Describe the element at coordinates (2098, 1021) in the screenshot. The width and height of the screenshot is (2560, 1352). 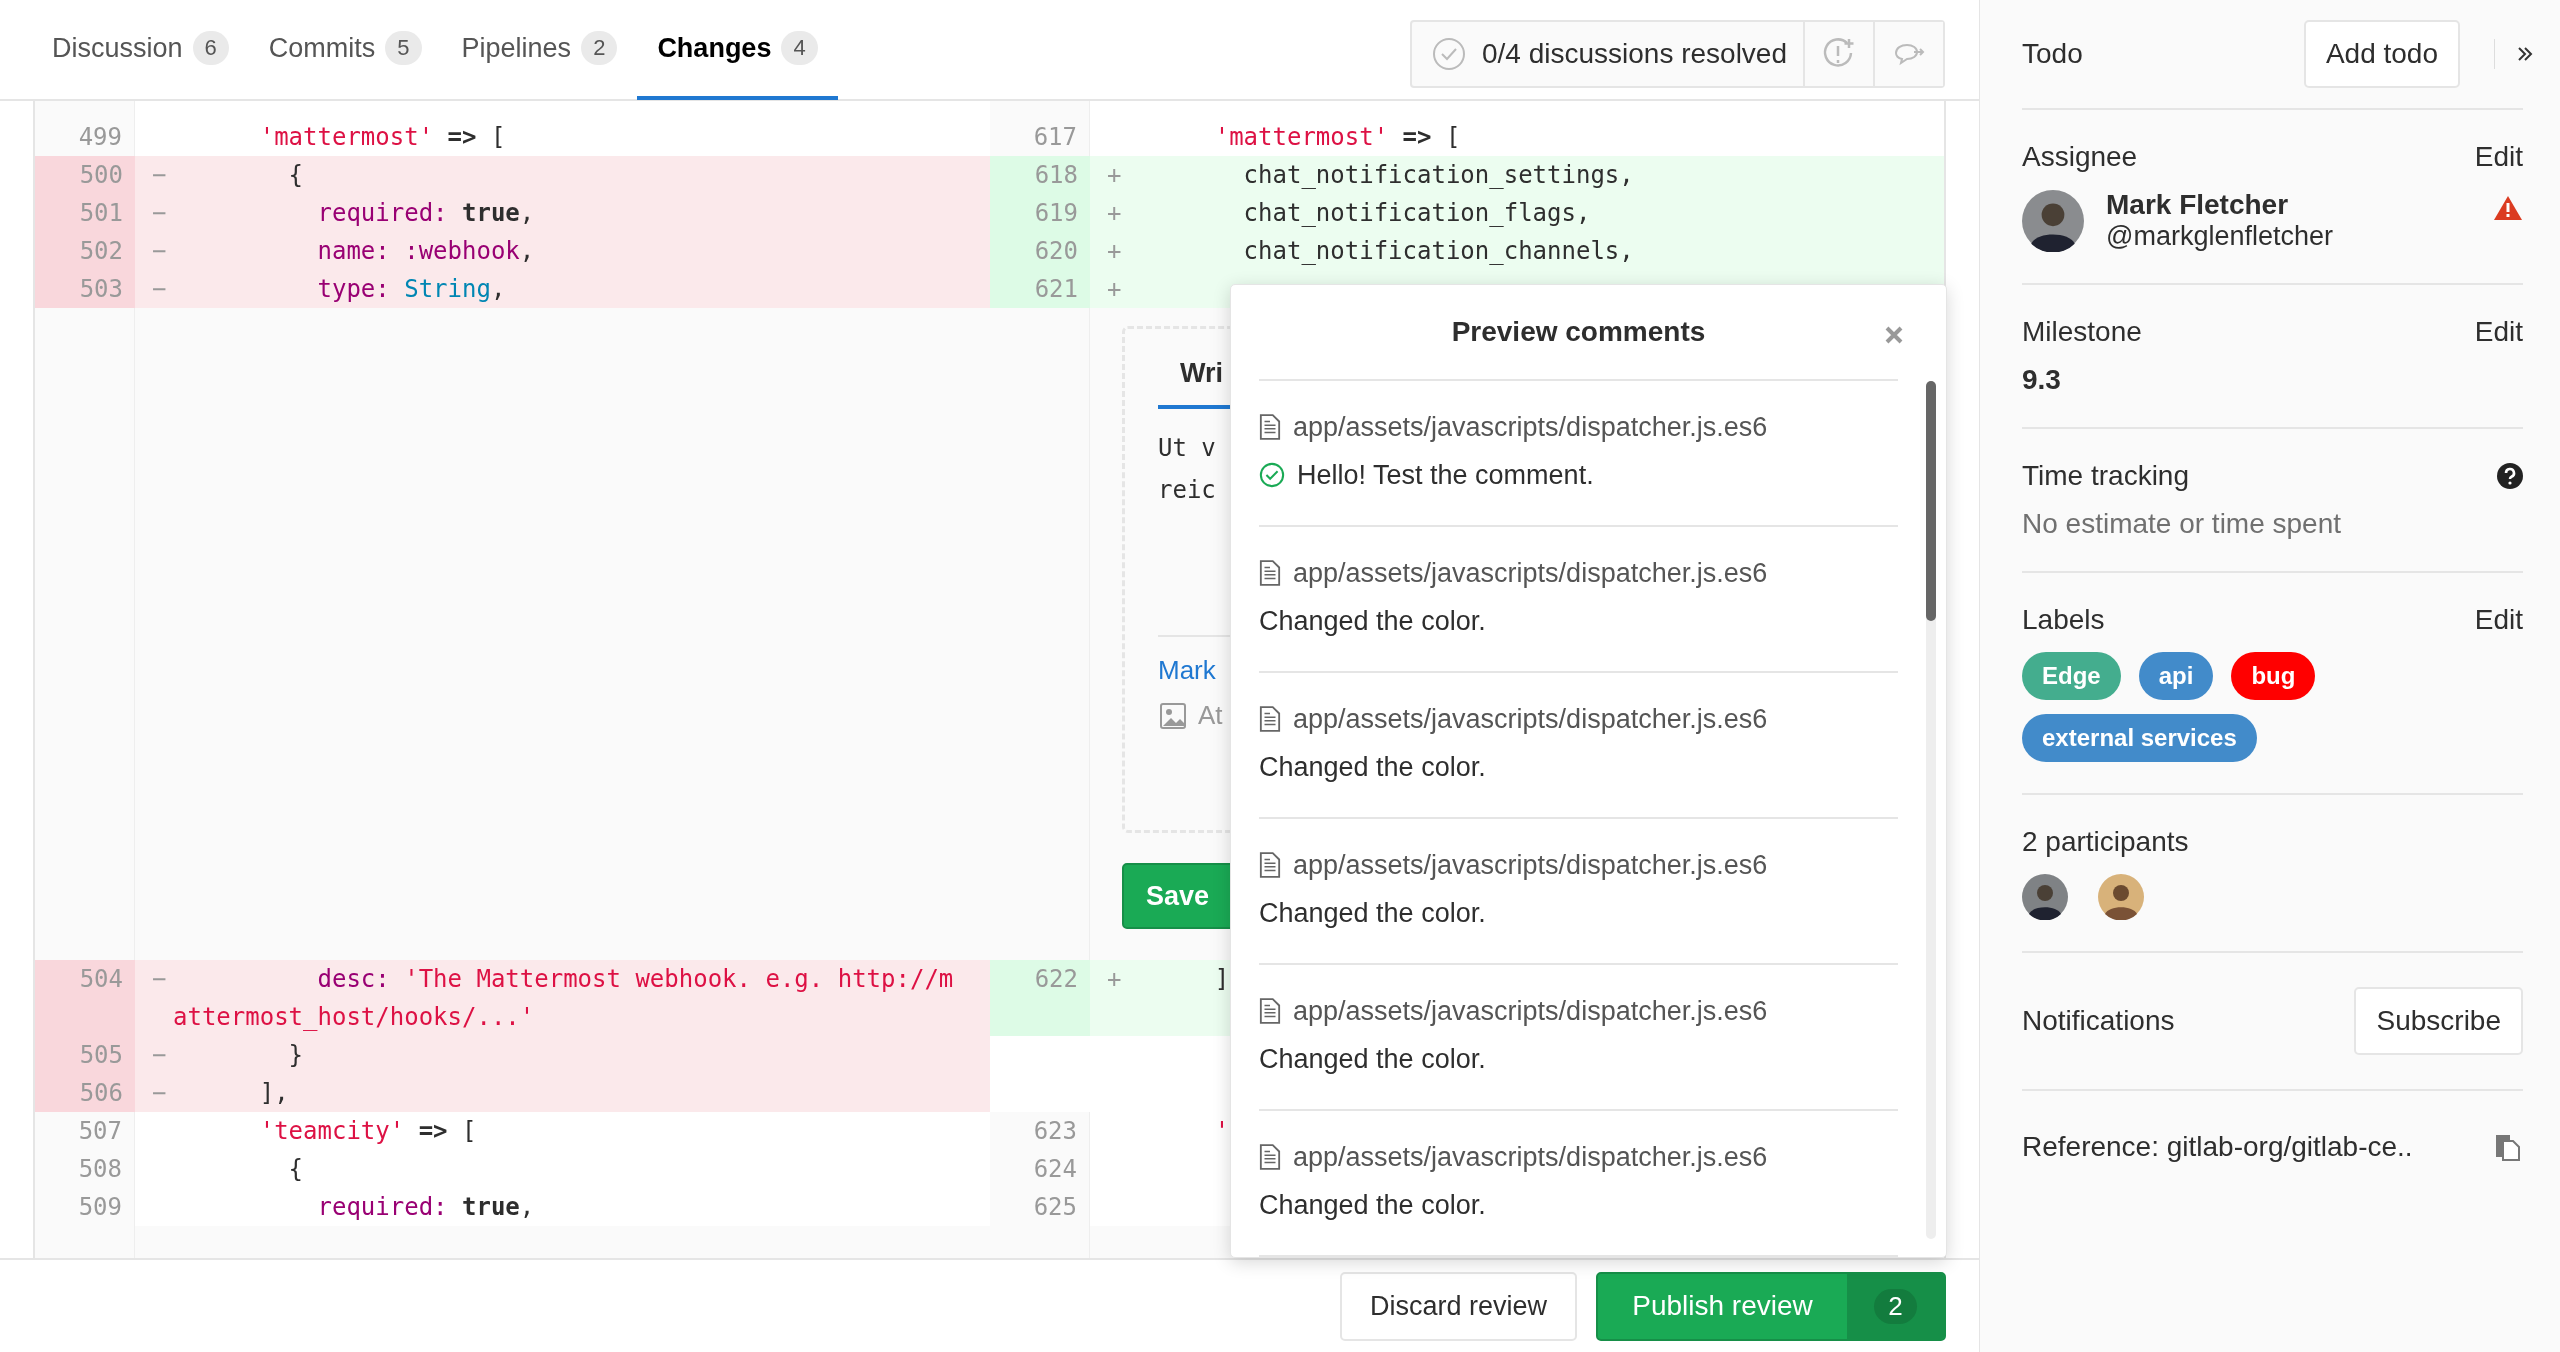
I see `notifications-label: Notifications` at that location.